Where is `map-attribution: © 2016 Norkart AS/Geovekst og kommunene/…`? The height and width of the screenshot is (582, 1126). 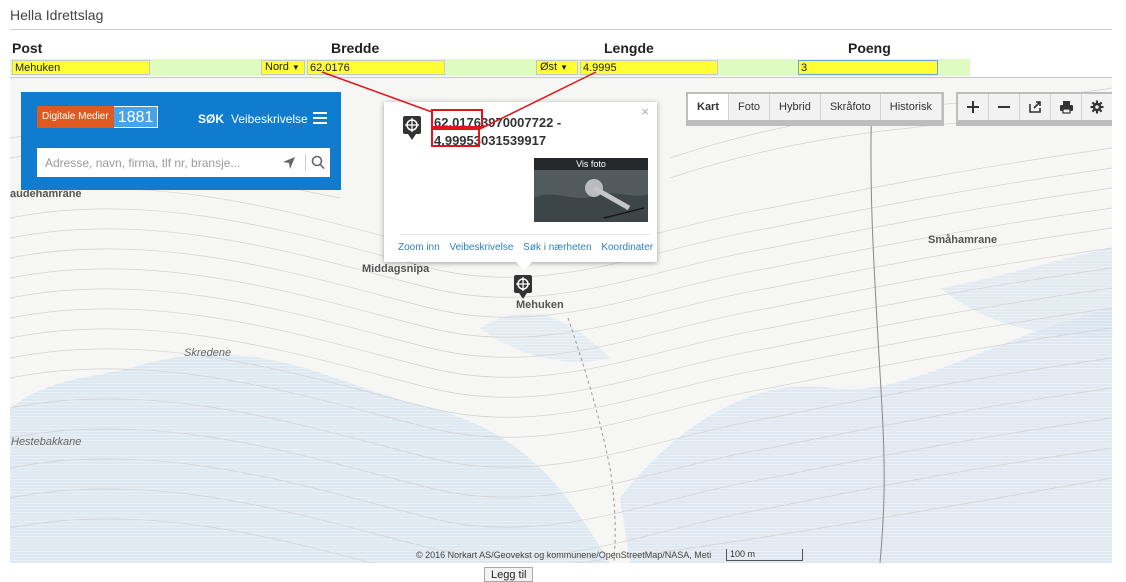 map-attribution: © 2016 Norkart AS/Geovekst og kommunene/… is located at coordinates (564, 555).